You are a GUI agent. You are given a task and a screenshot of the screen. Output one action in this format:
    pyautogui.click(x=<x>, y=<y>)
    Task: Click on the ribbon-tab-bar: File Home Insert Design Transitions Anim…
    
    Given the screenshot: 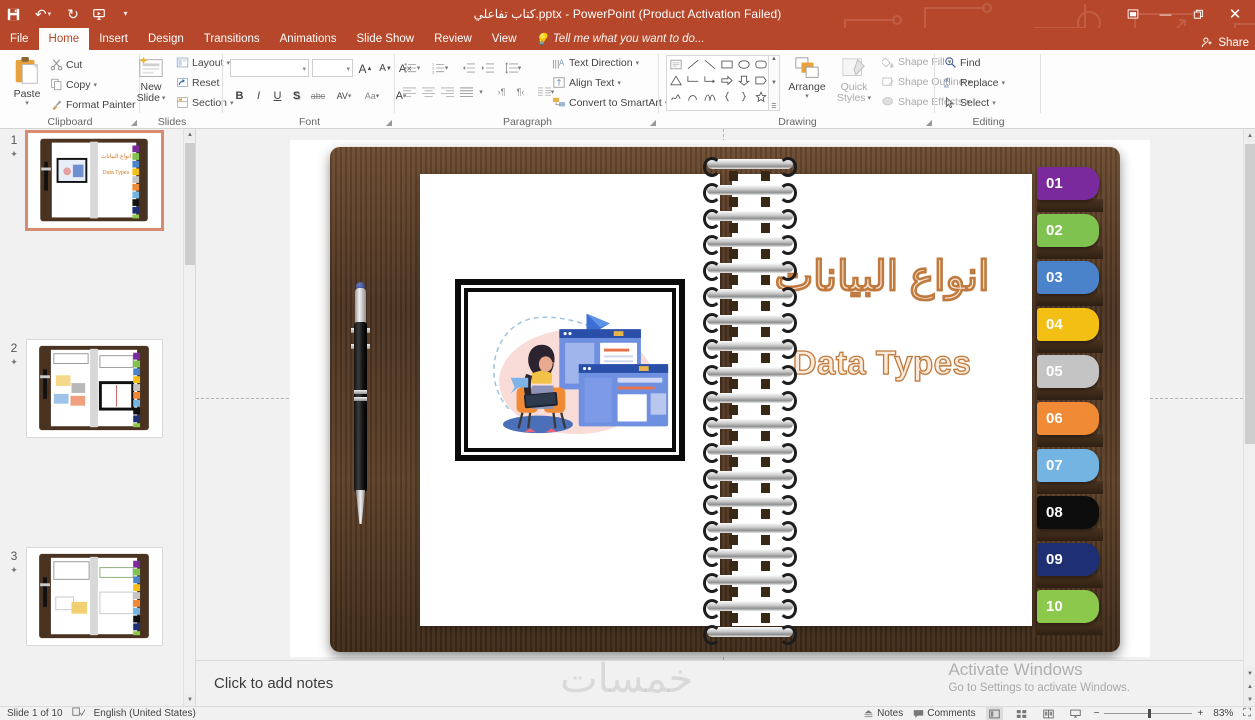 What is the action you would take?
    pyautogui.click(x=627, y=39)
    